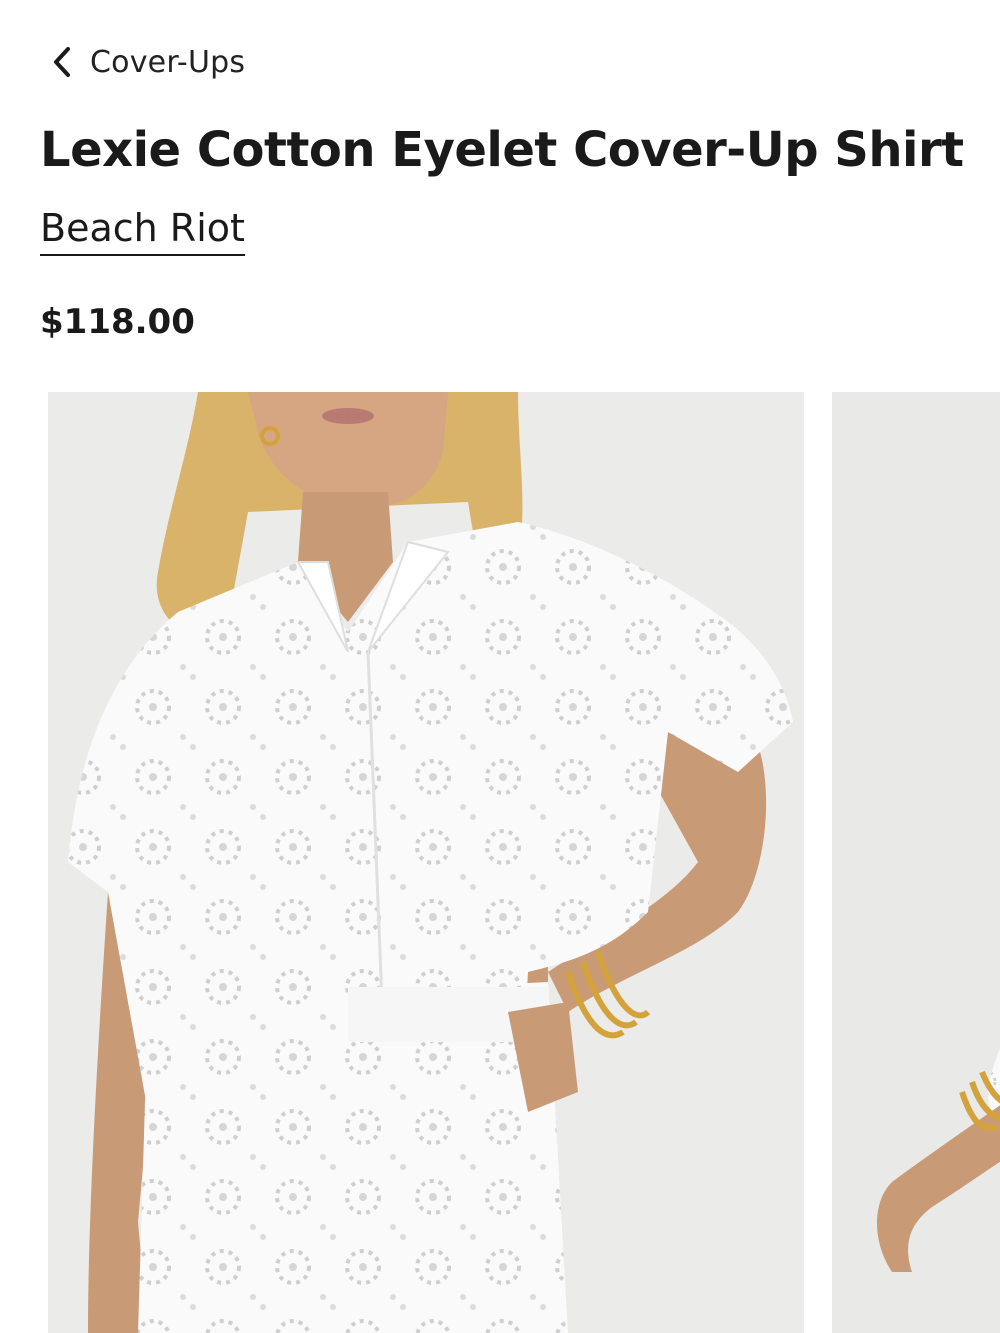 The image size is (1000, 1333). Describe the element at coordinates (502, 150) in the screenshot. I see `product-title: Lexie Cotton Eyelet Cover-Up Shirt` at that location.